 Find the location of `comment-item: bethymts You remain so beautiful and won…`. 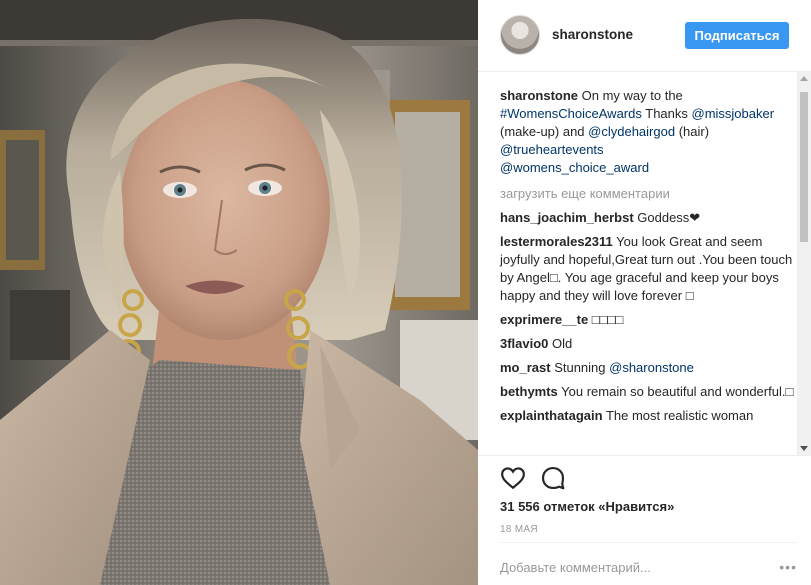

comment-item: bethymts You remain so beautiful and won… is located at coordinates (647, 392).